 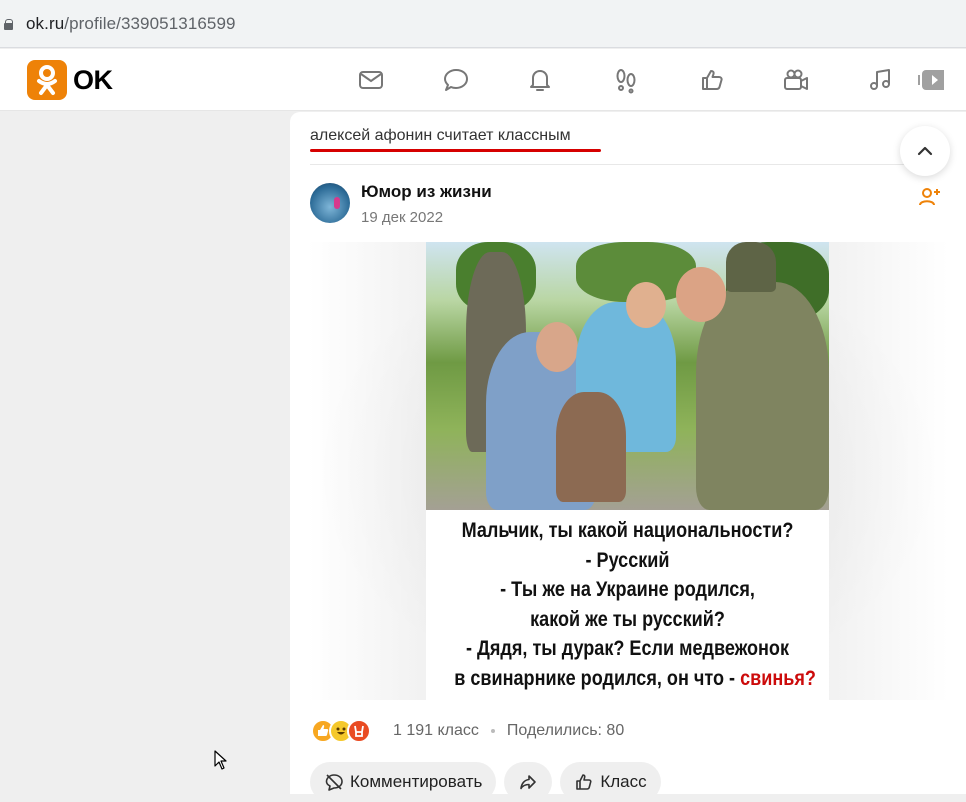 What do you see at coordinates (565, 731) in the screenshot?
I see `shares-count: Поделились: 80` at bounding box center [565, 731].